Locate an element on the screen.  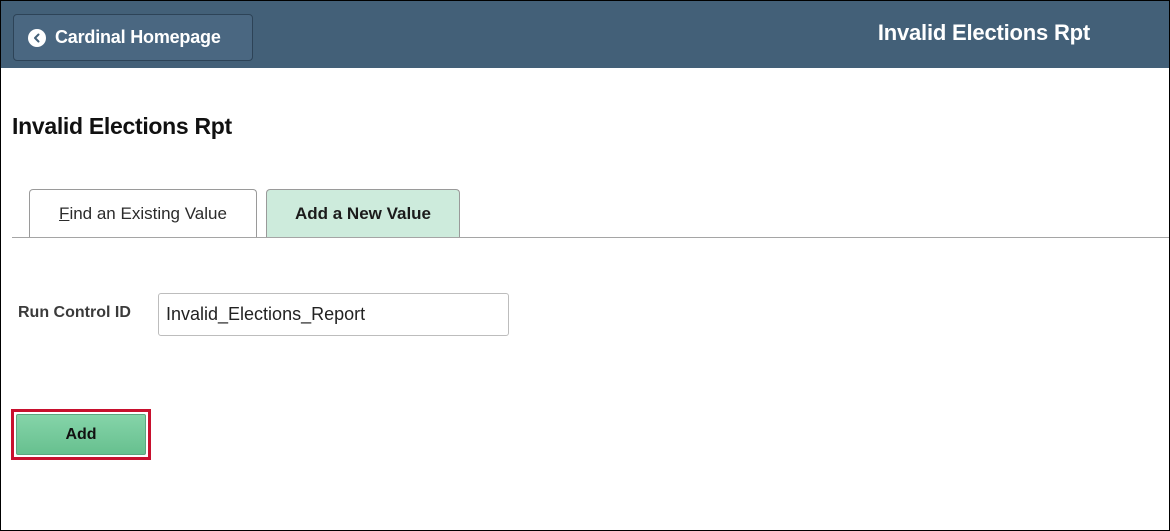
tab-find-existing-value: Find an Existing Value is located at coordinates (143, 213).